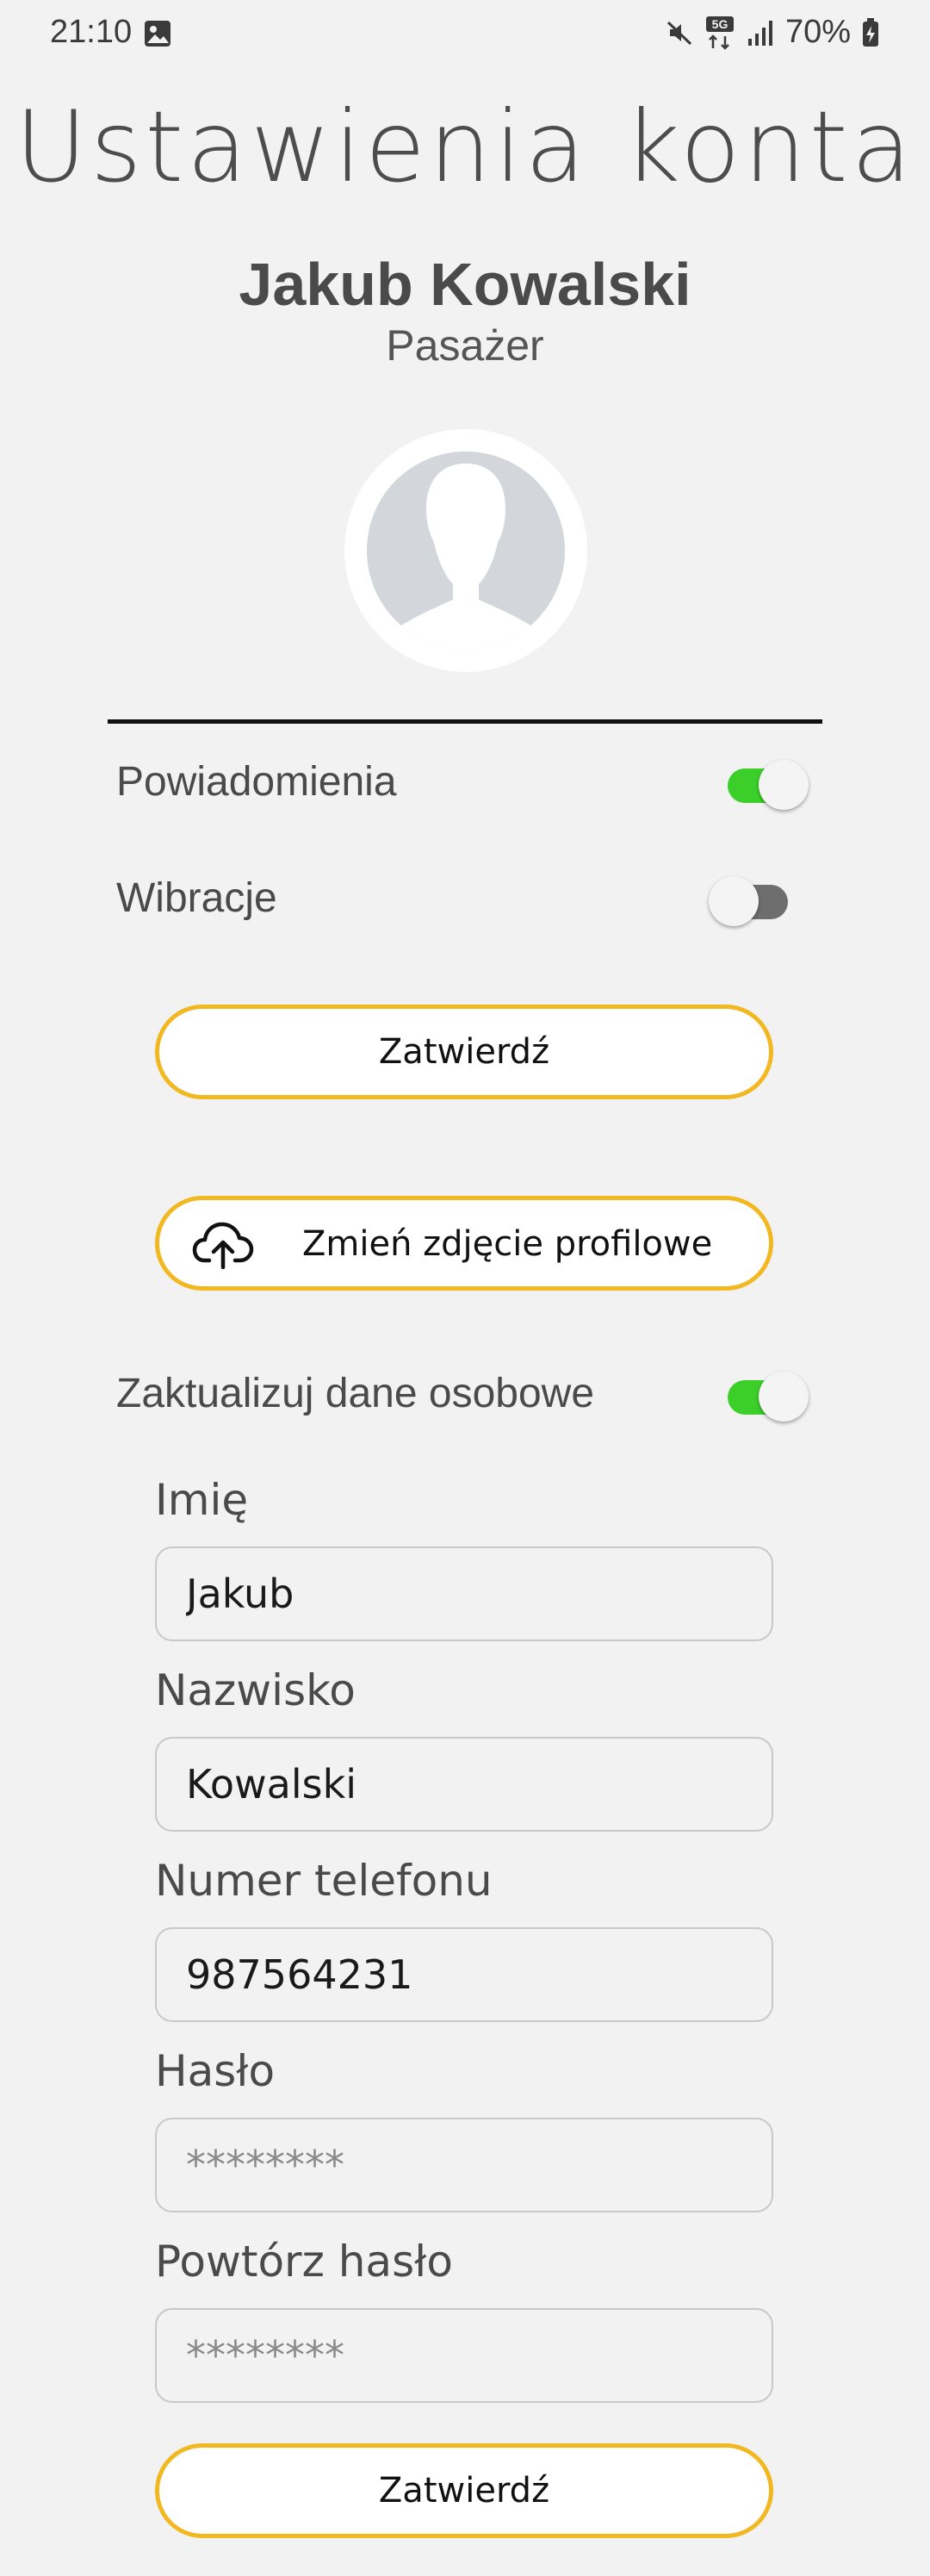 This screenshot has height=2576, width=930. Describe the element at coordinates (256, 782) in the screenshot. I see `notifications-label: Powiadomienia` at that location.